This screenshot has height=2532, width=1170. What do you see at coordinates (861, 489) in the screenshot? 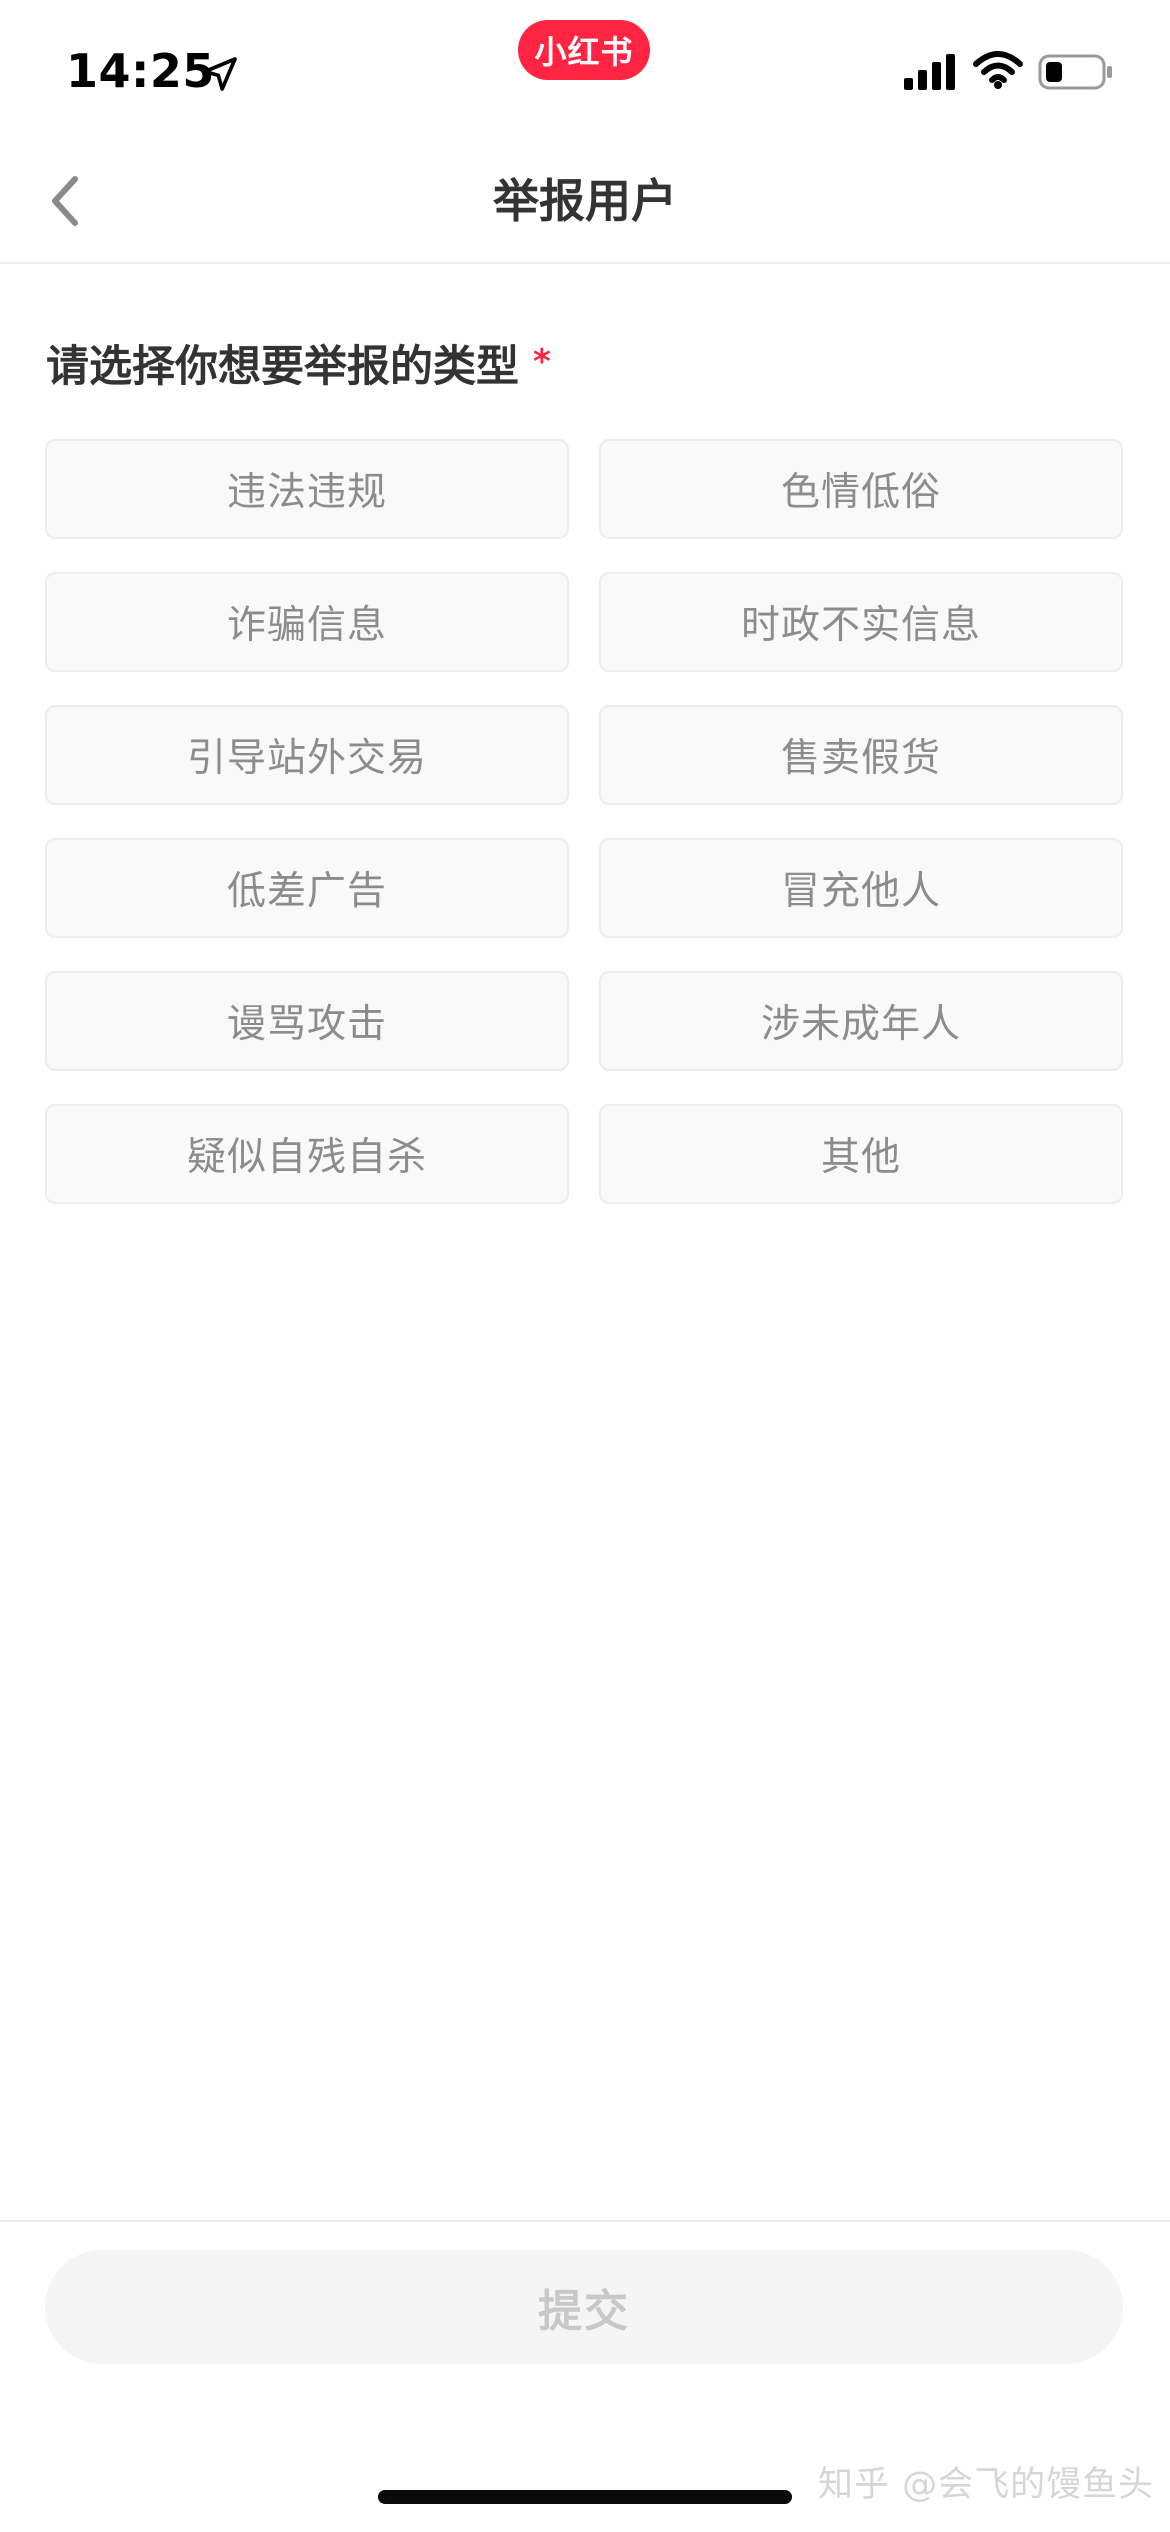
I see `option-pornographic: 色情低俗` at bounding box center [861, 489].